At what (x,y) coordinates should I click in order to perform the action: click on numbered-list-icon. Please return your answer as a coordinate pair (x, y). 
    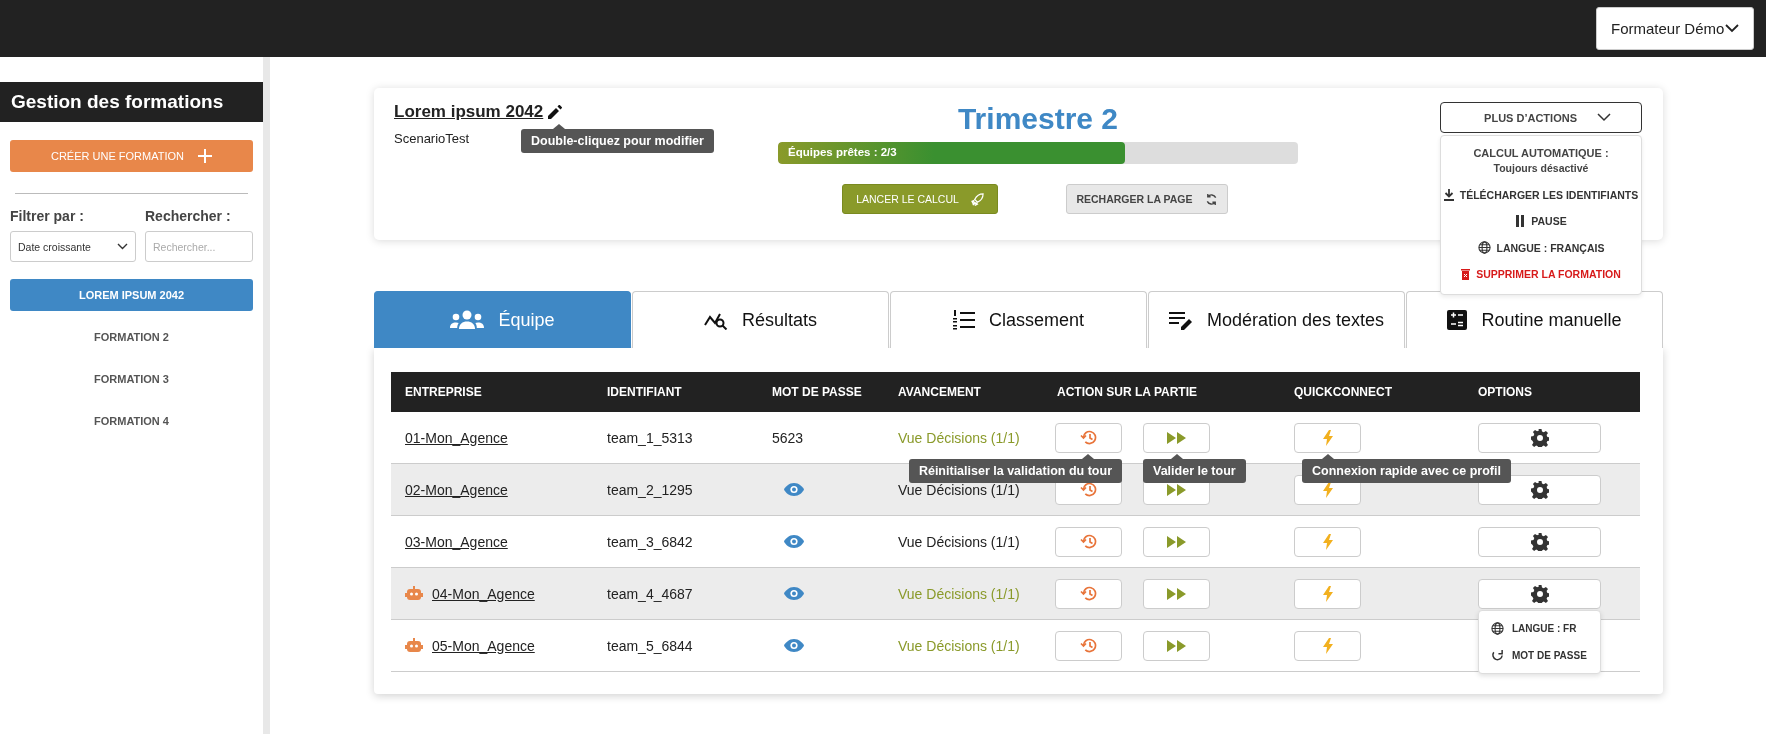
    Looking at the image, I should click on (963, 320).